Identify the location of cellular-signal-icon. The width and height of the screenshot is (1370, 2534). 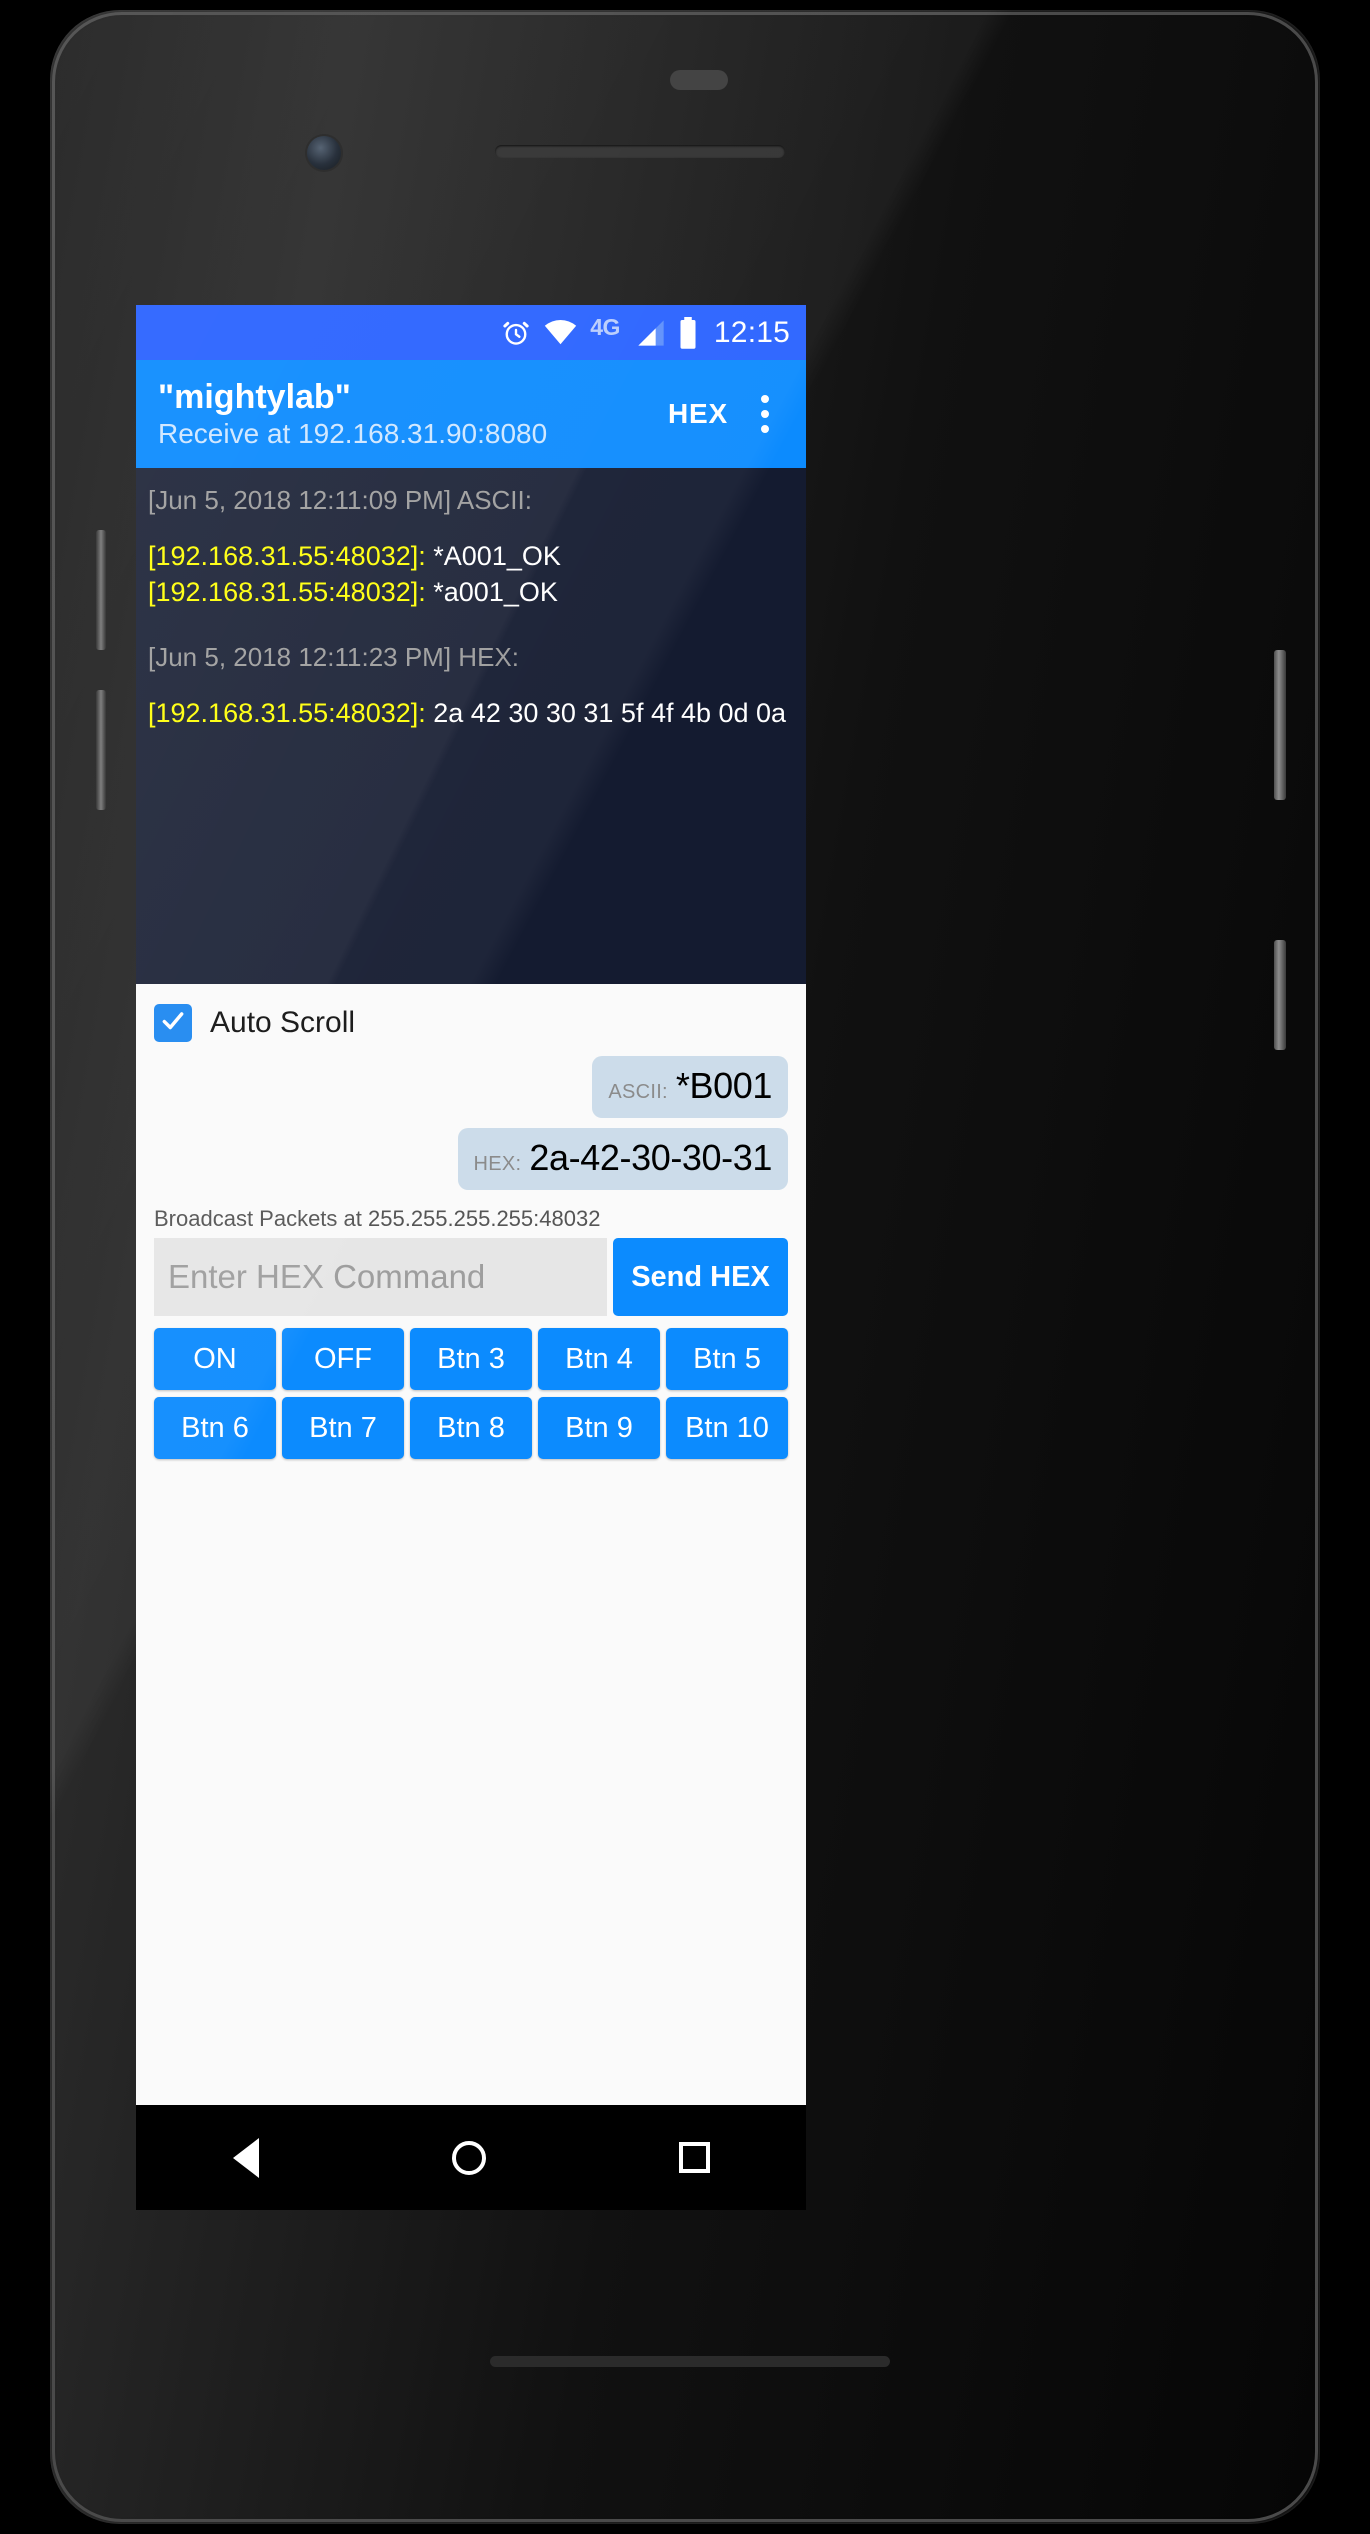
(649, 333).